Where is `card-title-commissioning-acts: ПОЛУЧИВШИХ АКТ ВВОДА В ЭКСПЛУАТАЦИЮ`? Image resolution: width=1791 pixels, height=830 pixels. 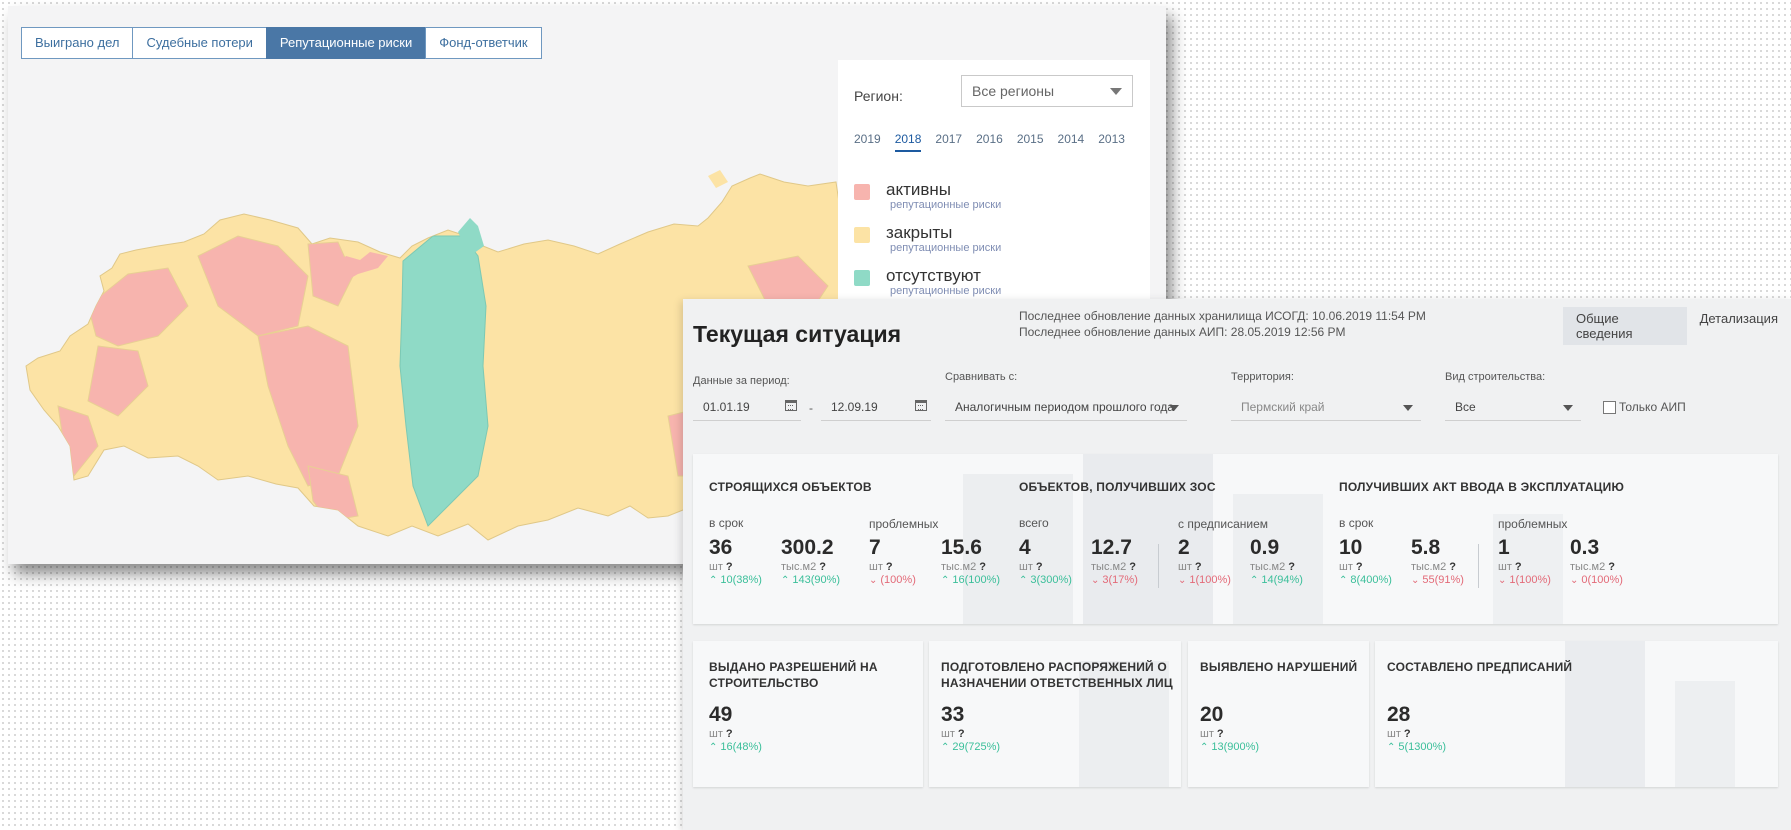 card-title-commissioning-acts: ПОЛУЧИВШИХ АКТ ВВОДА В ЭКСПЛУАТАЦИЮ is located at coordinates (1482, 487).